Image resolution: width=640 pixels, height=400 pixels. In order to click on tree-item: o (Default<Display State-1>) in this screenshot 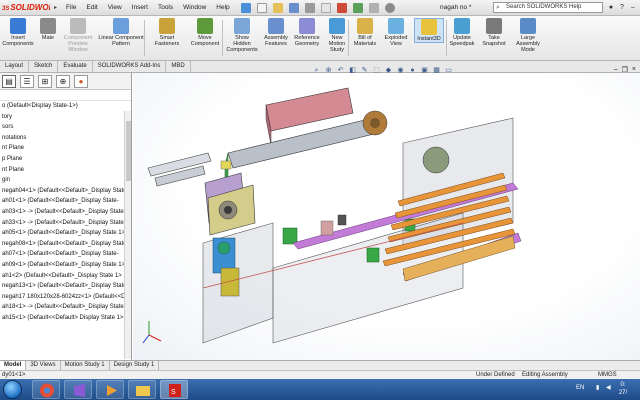, I will do `click(65, 106)`.